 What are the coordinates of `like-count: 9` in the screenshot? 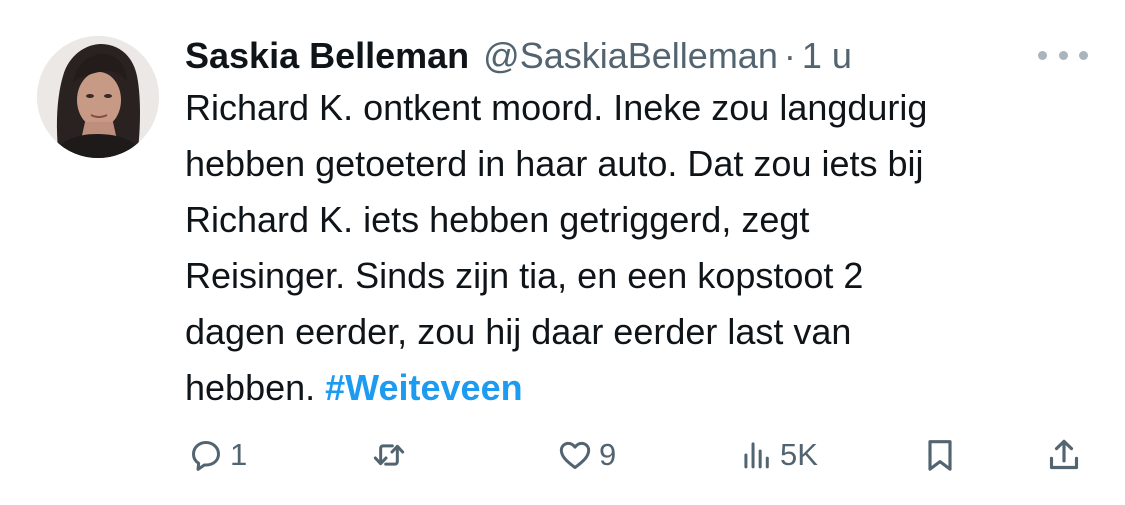 It's located at (608, 454).